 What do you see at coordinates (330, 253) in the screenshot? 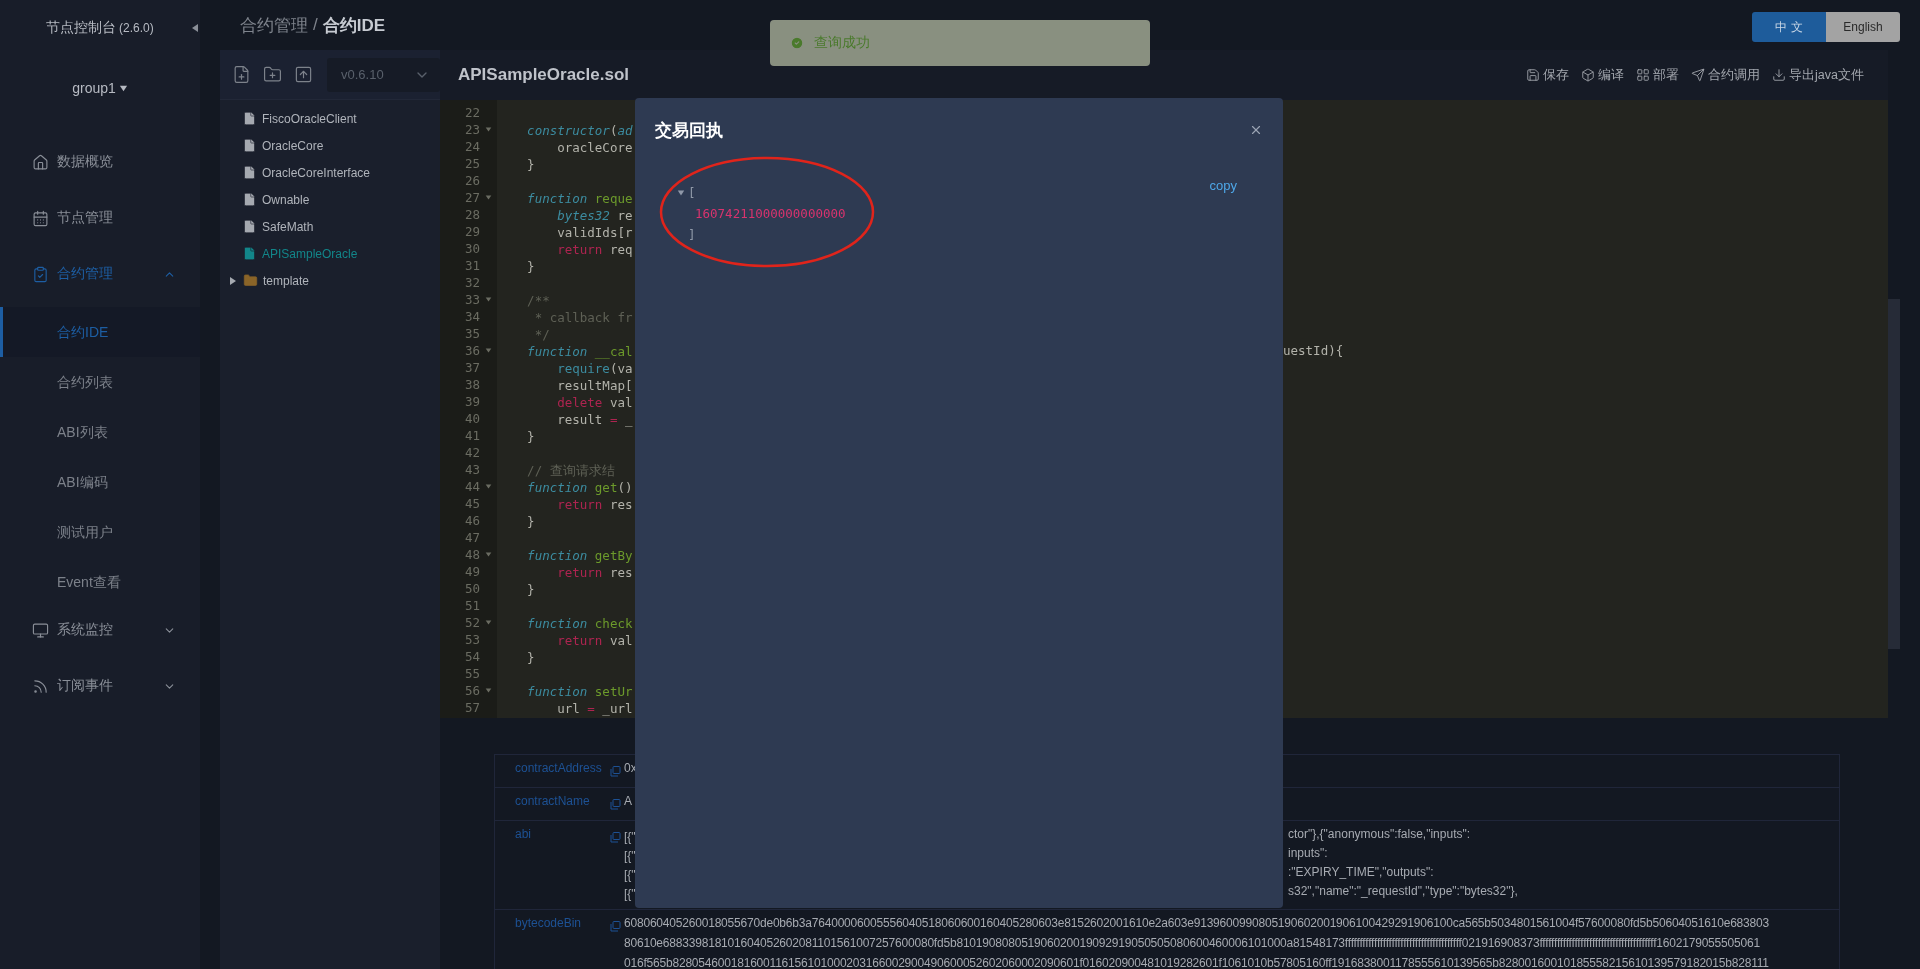
I see `file-item: APISampleOracle` at bounding box center [330, 253].